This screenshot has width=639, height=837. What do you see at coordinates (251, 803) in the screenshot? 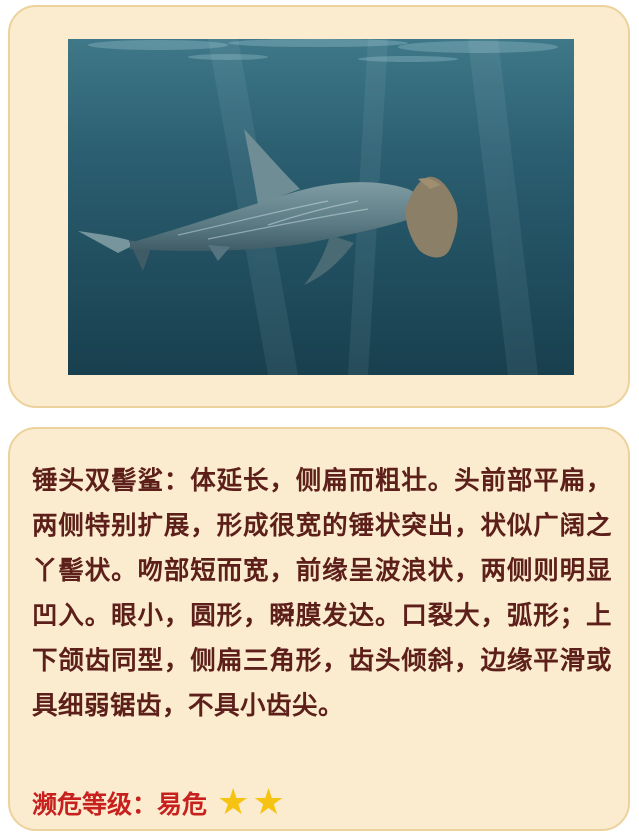
I see `rating-stars: ★ ★` at bounding box center [251, 803].